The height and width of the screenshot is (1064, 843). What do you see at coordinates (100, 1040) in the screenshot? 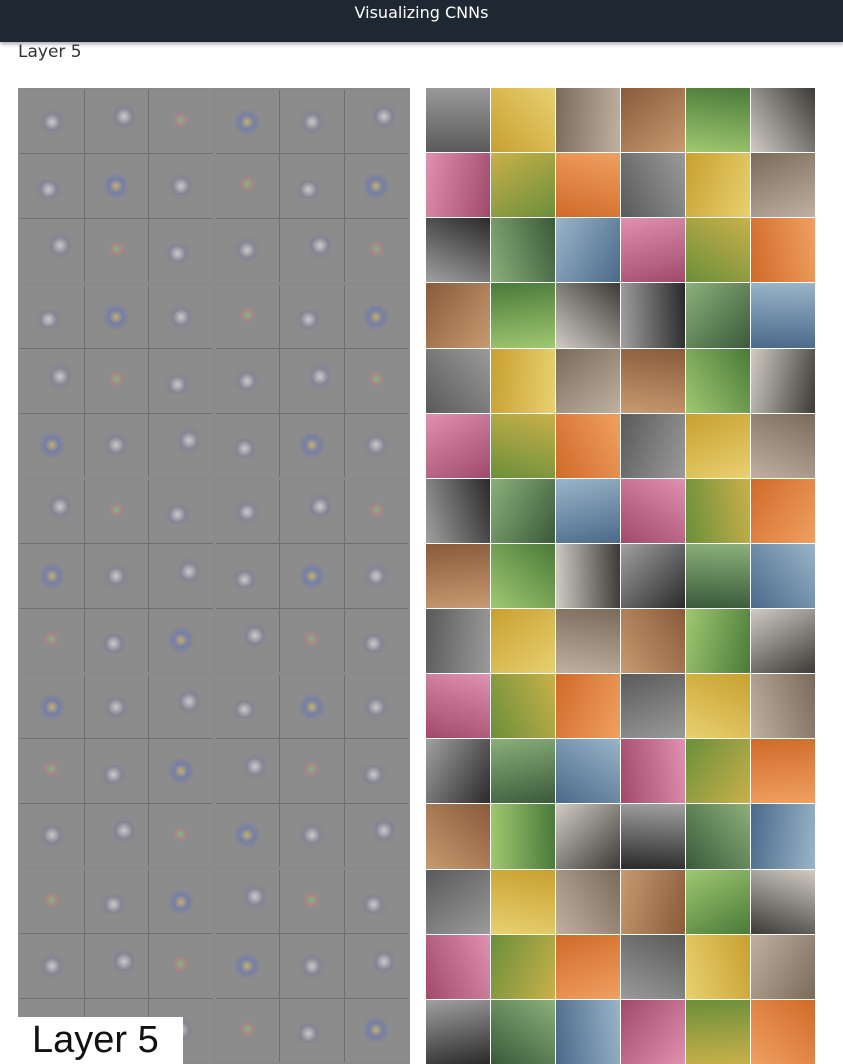
I see `layer-label: Layer 5` at bounding box center [100, 1040].